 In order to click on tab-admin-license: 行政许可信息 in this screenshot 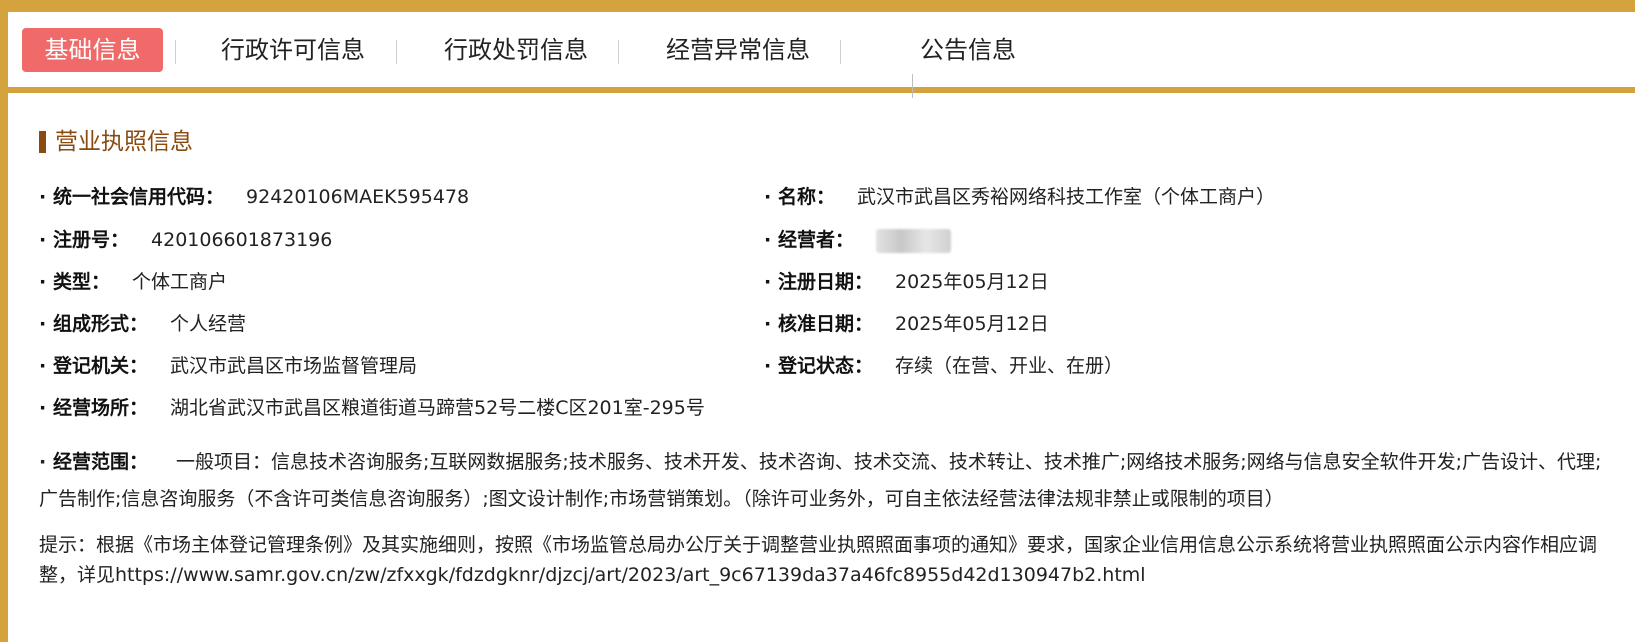, I will do `click(293, 50)`.